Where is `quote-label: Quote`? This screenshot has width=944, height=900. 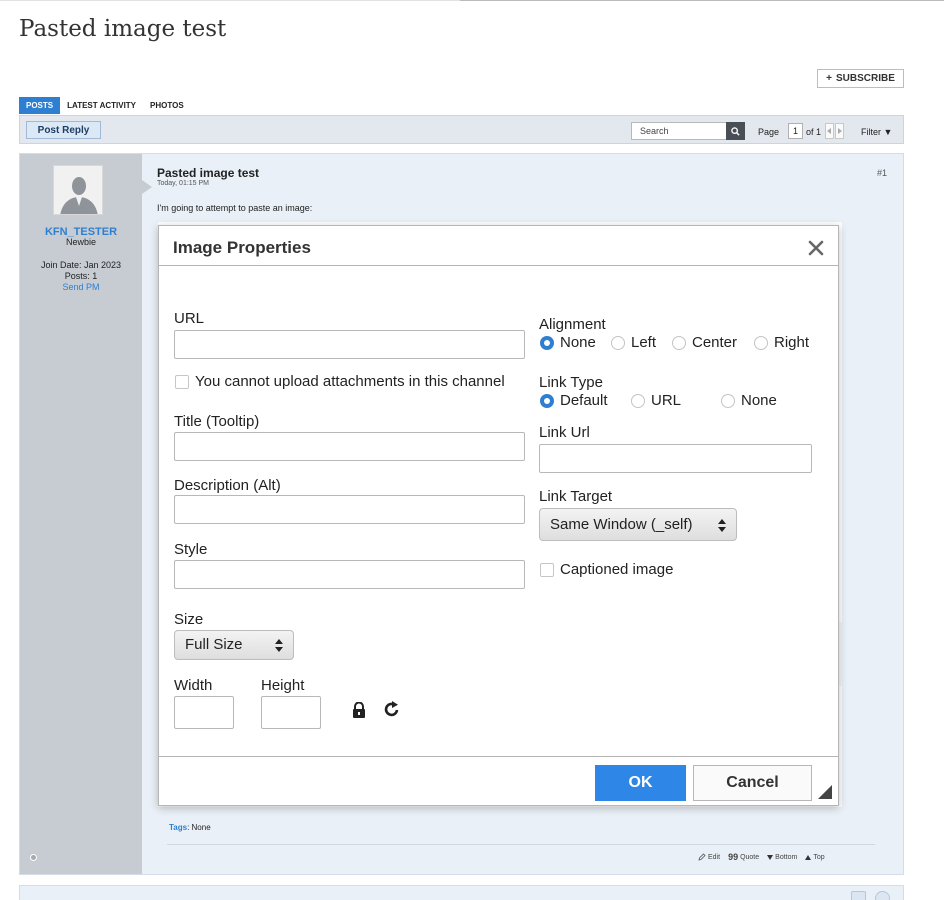
quote-label: Quote is located at coordinates (750, 857).